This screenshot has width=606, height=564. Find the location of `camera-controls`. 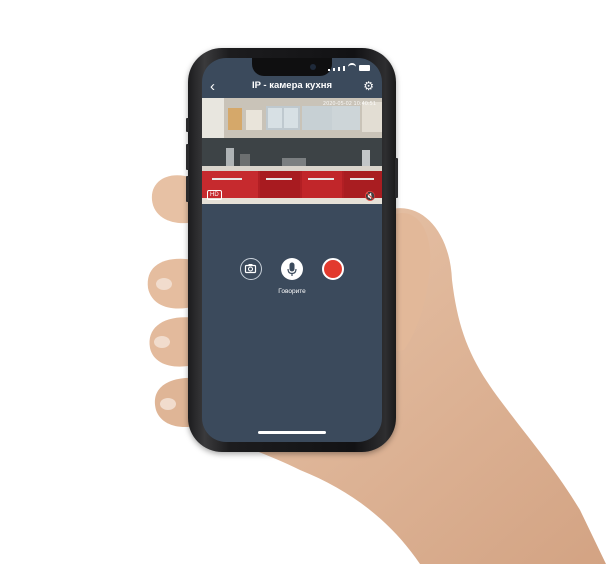

camera-controls is located at coordinates (292, 273).